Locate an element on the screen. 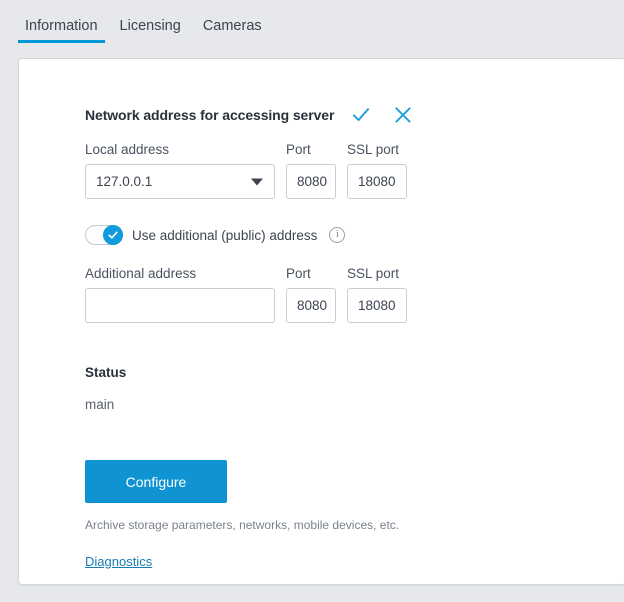 The height and width of the screenshot is (602, 624). check-icon is located at coordinates (361, 115).